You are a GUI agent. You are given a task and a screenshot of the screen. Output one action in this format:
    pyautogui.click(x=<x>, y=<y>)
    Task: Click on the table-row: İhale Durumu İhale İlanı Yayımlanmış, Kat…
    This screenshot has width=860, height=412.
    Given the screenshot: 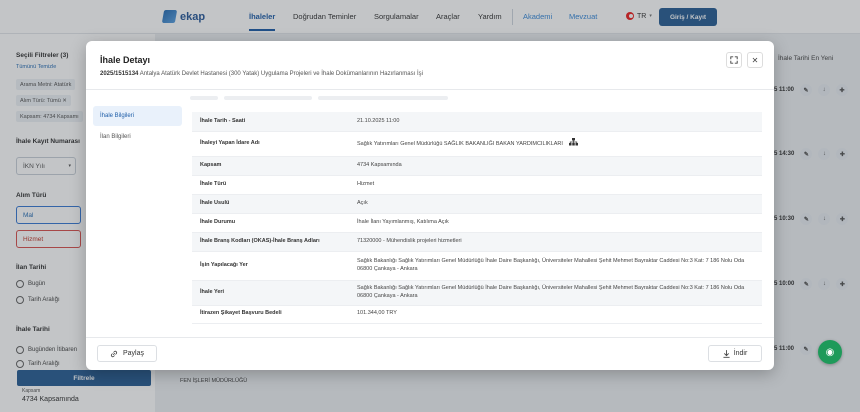 What is the action you would take?
    pyautogui.click(x=477, y=223)
    